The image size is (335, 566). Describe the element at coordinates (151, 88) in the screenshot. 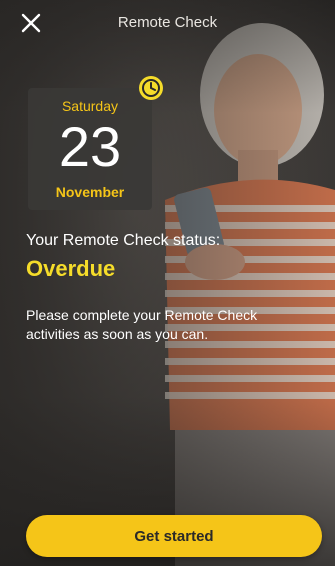

I see `clock-icon` at that location.